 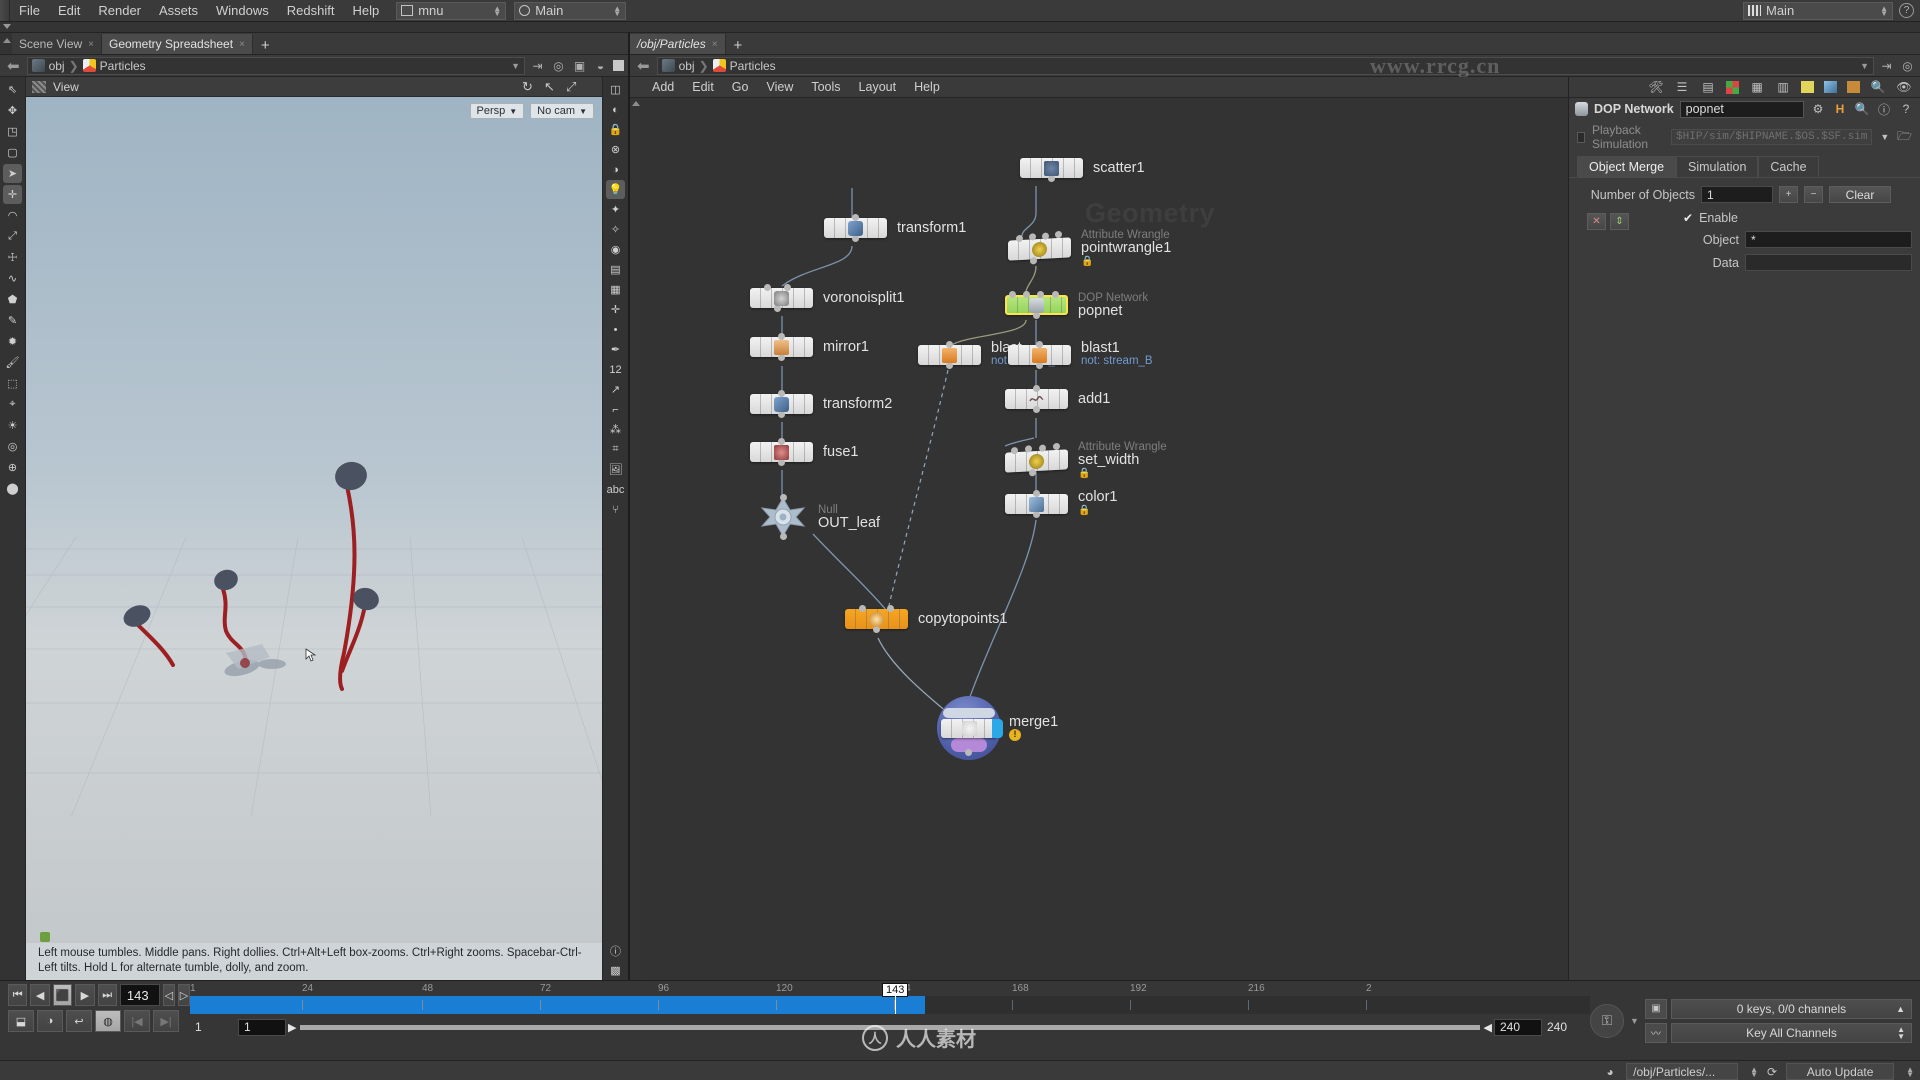 I want to click on layers-icon: ▤, so click(x=1708, y=87).